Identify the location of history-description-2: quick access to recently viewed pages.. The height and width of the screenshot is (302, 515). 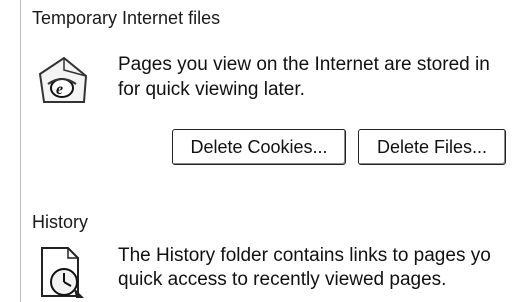
(282, 279).